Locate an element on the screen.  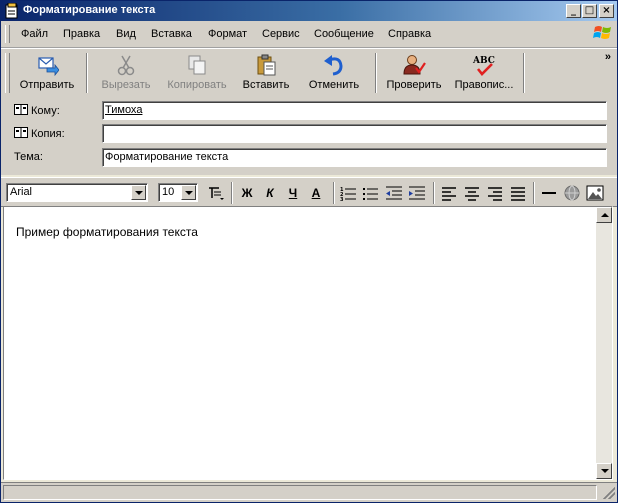
undo-icon is located at coordinates (333, 65).